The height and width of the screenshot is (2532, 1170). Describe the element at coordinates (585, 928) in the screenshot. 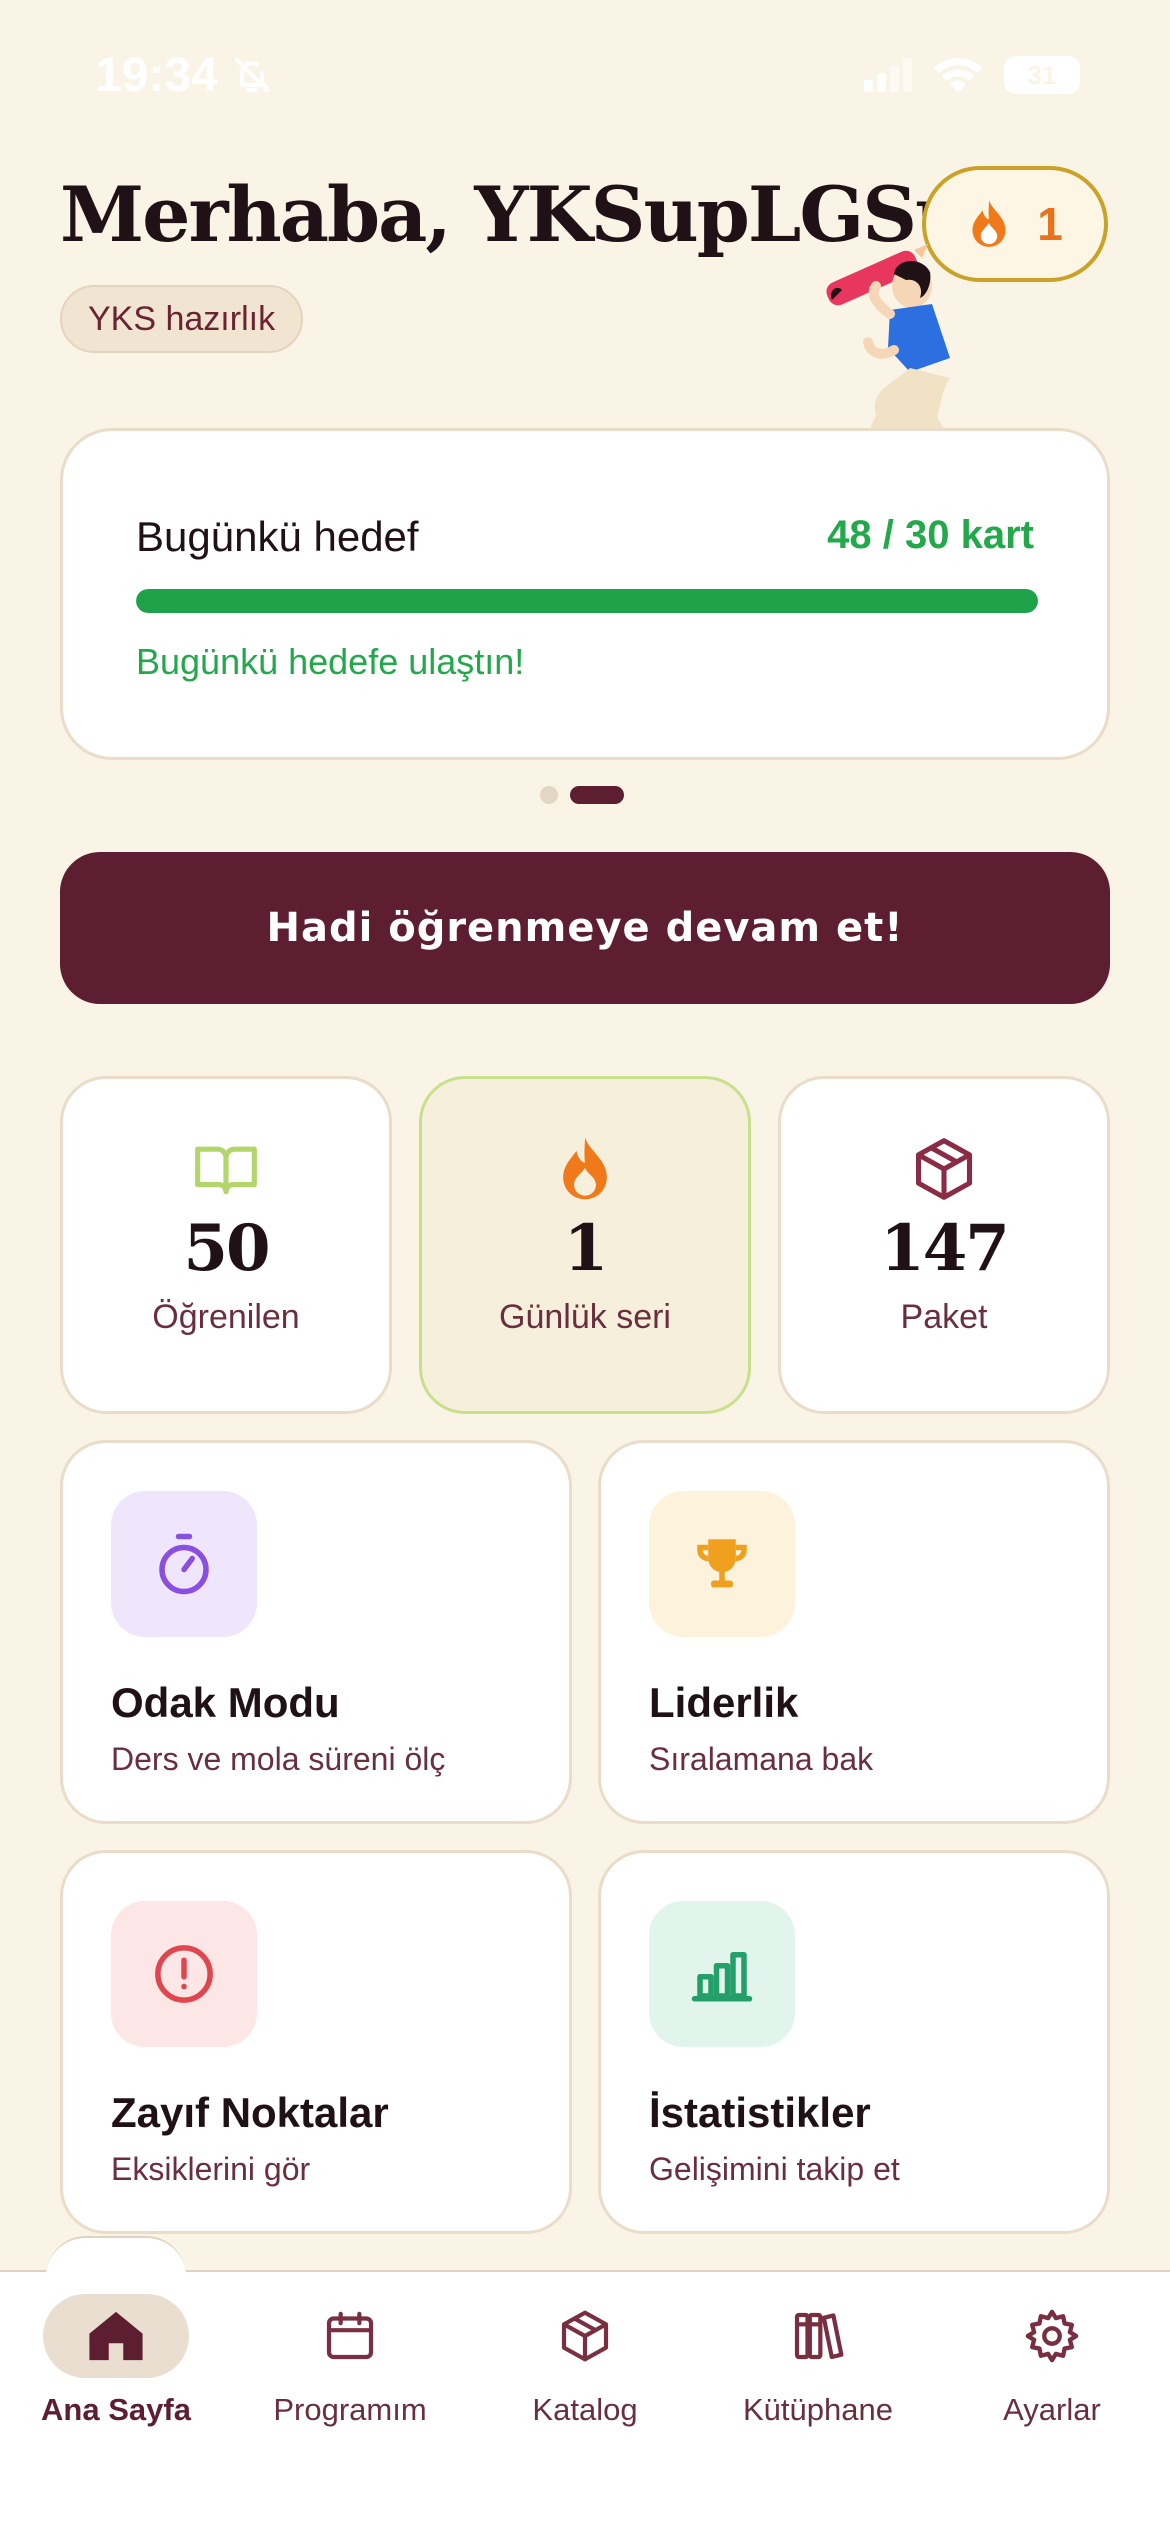

I see `continue-learning-button: Hadi öğrenmeye devam et!` at that location.